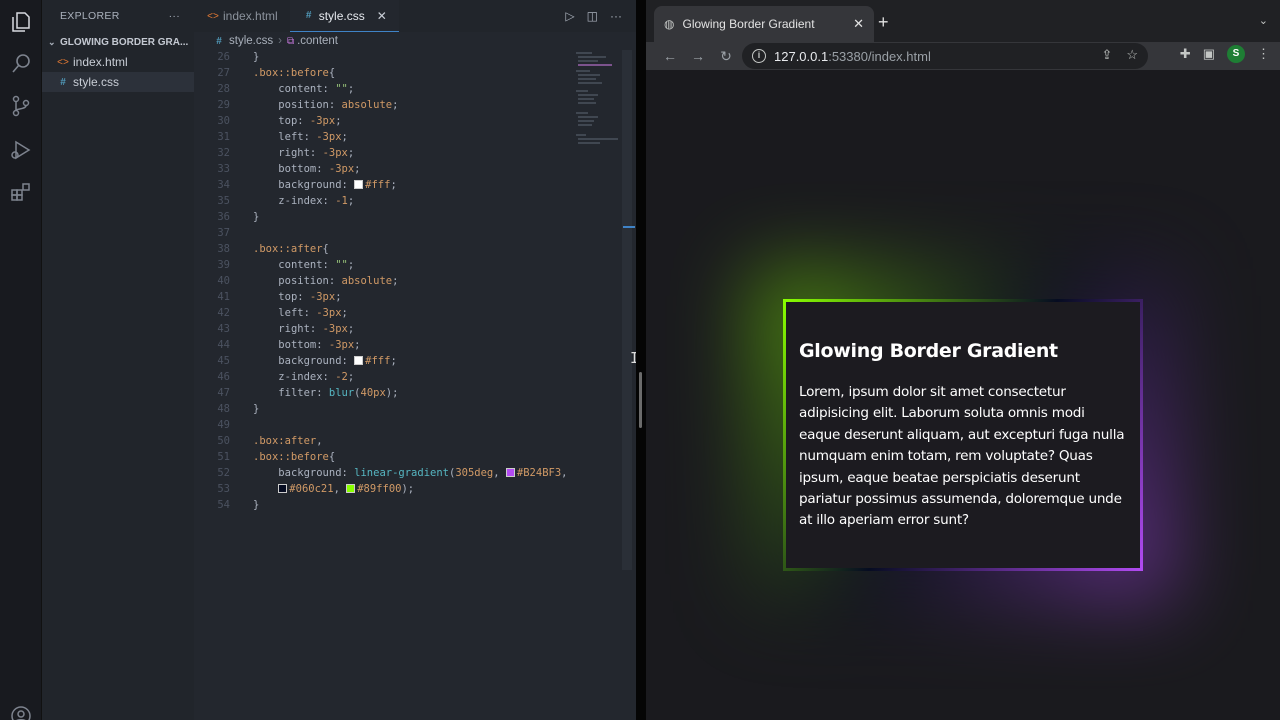  What do you see at coordinates (308, 15) in the screenshot?
I see `css-file-icon: #` at bounding box center [308, 15].